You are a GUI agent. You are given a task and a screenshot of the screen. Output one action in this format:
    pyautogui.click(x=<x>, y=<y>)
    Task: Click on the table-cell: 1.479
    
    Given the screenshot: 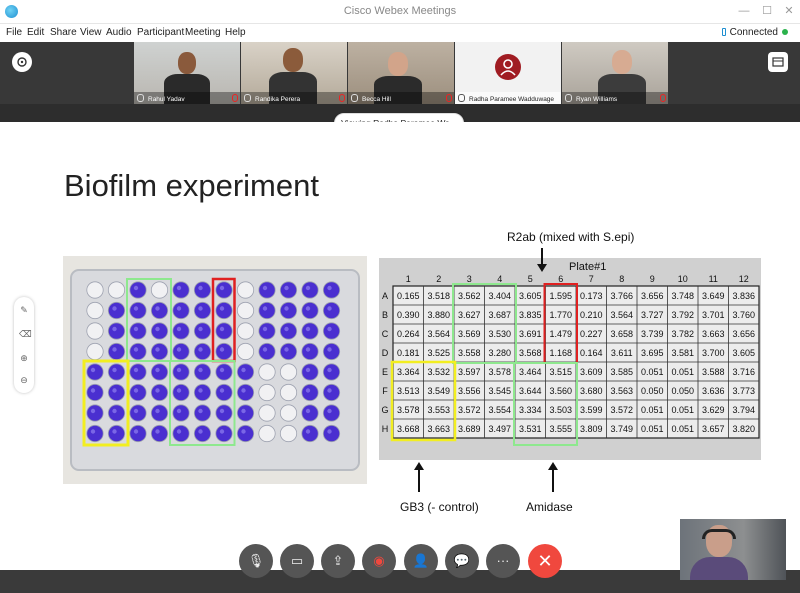 What is the action you would take?
    pyautogui.click(x=560, y=334)
    